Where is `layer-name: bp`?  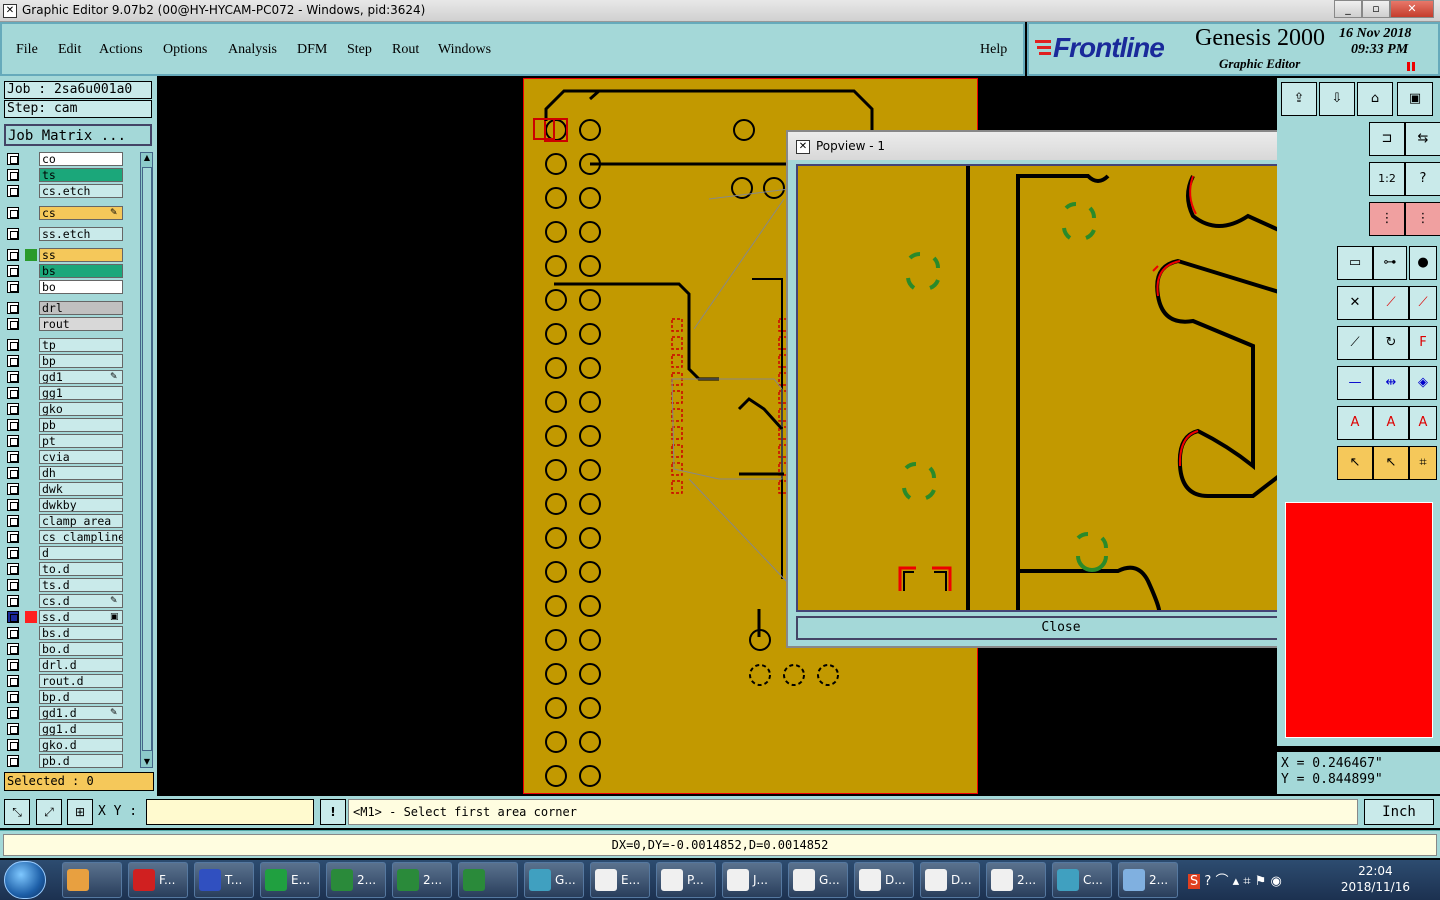
layer-name: bp is located at coordinates (81, 361).